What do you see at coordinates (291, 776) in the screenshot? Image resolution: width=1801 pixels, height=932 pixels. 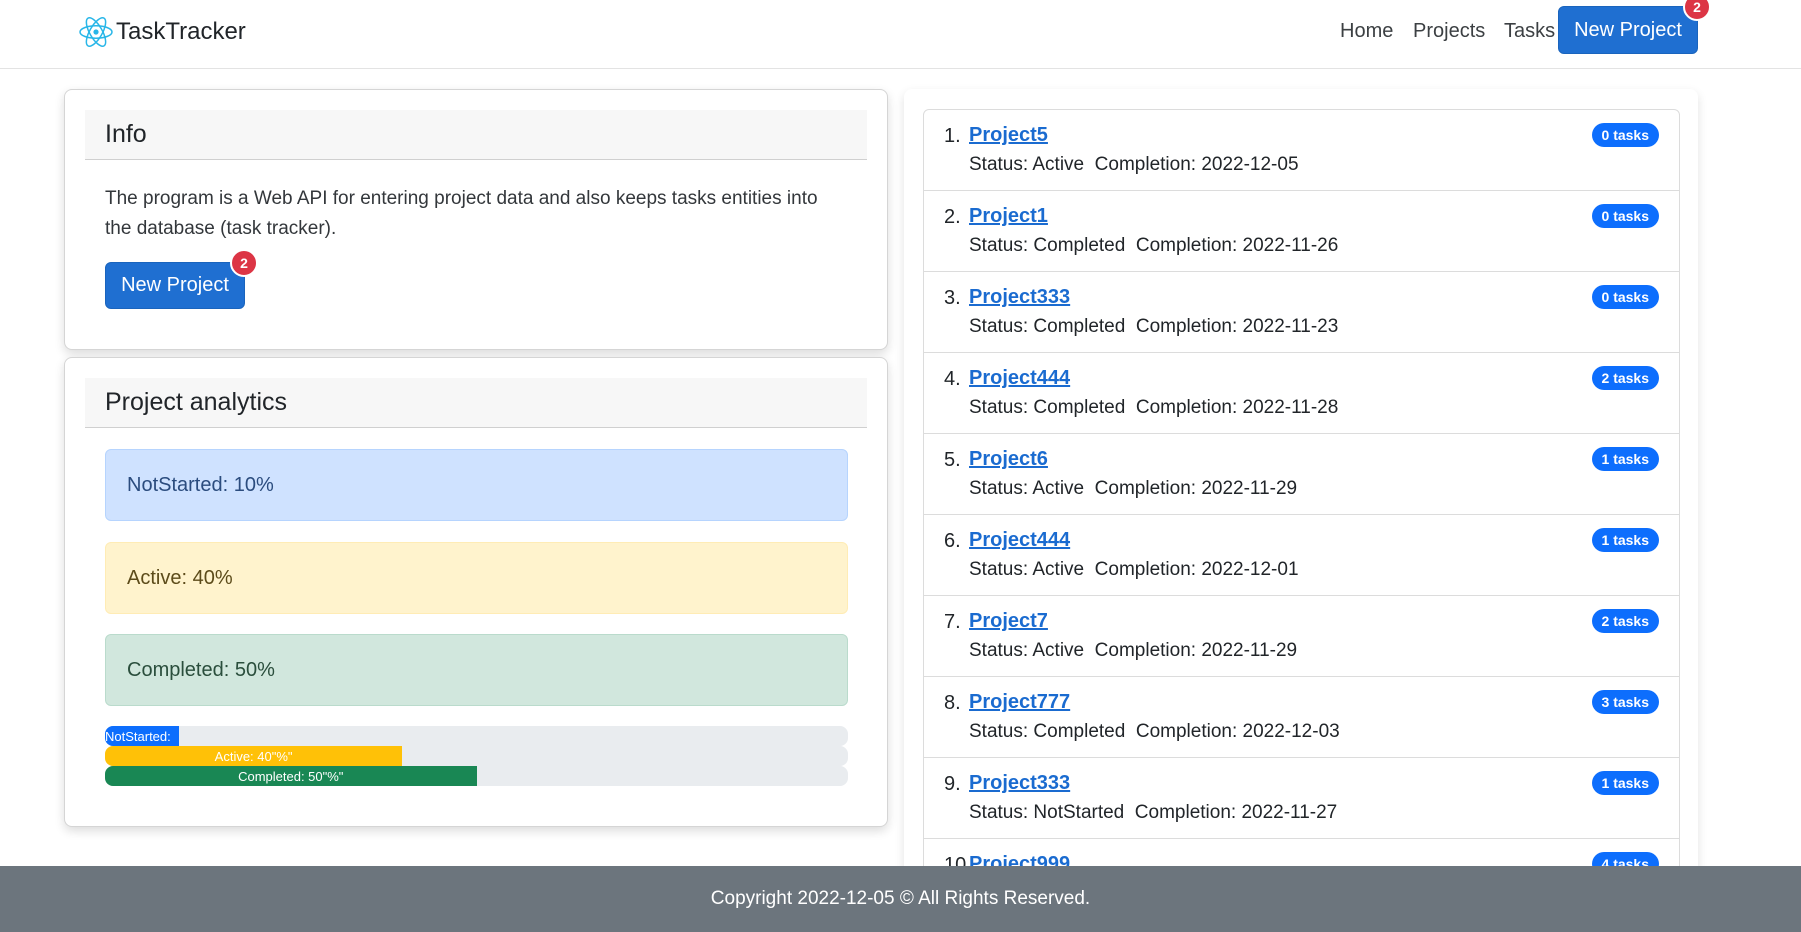 I see `progress-bar-completed: Completed: 50"%"` at bounding box center [291, 776].